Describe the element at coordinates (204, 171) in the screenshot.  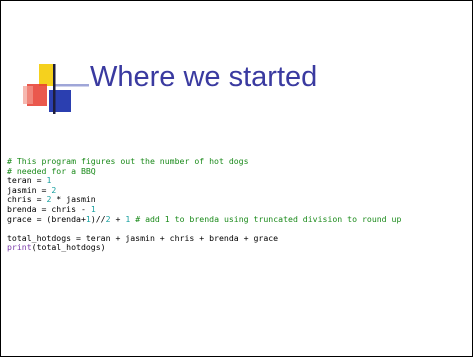
I see `code-line: # needed for a BBQ` at that location.